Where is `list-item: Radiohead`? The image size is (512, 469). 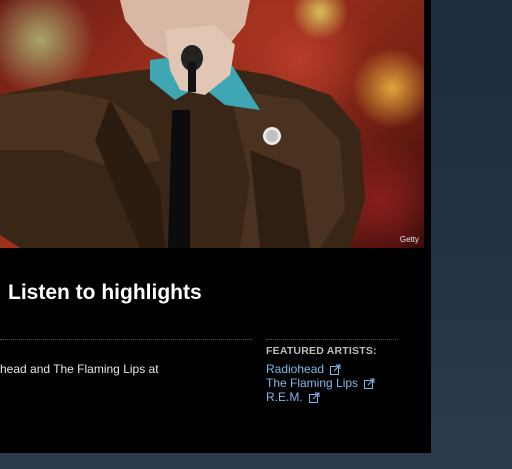
list-item: Radiohead is located at coordinates (320, 369).